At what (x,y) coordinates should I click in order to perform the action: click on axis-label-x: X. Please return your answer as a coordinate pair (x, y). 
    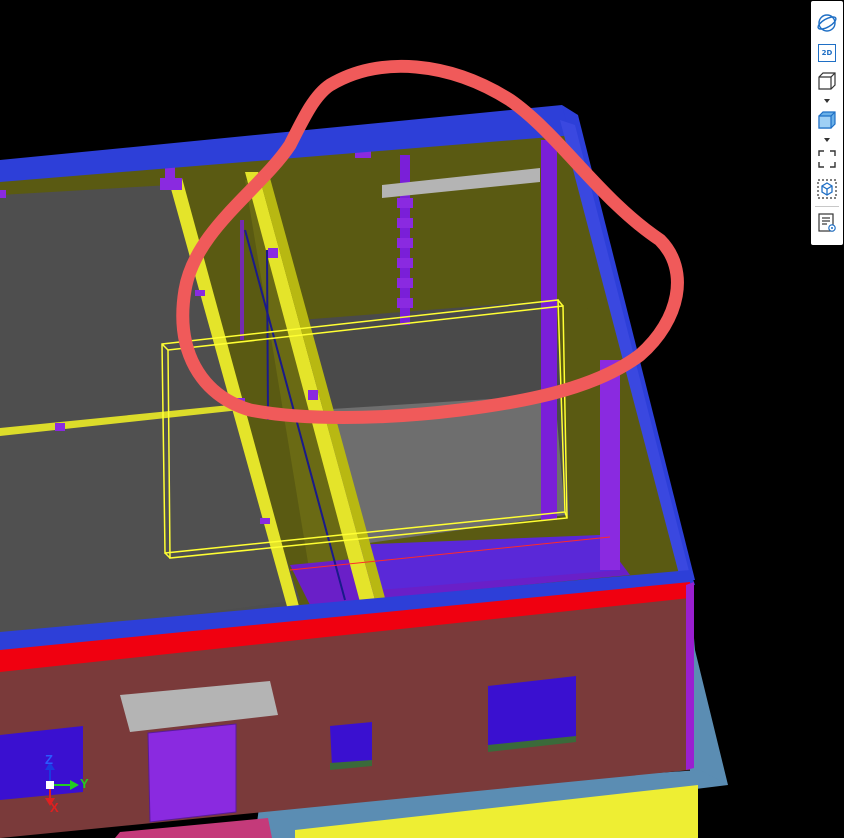
    Looking at the image, I should click on (54, 807).